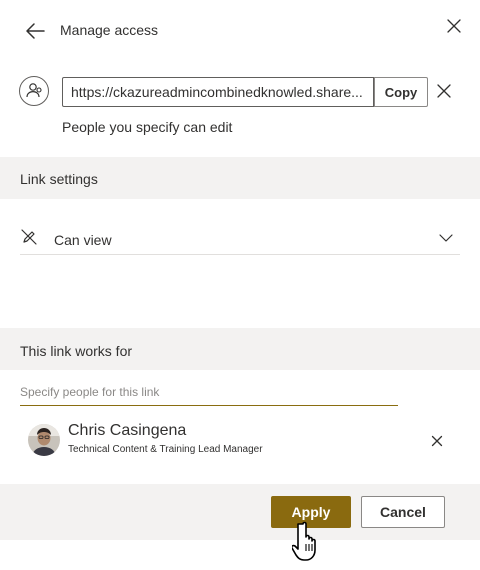 Image resolution: width=480 pixels, height=570 pixels. I want to click on link-settings-label: Link settings, so click(59, 179).